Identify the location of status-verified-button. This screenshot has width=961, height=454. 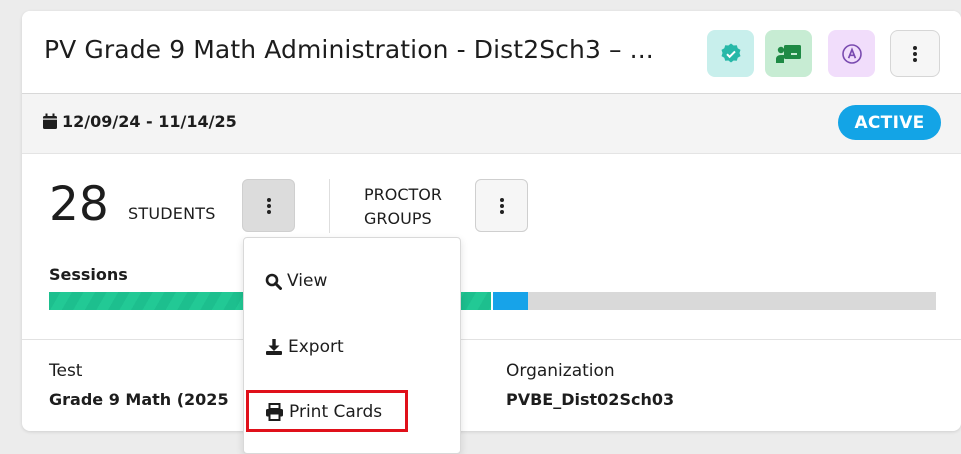
(730, 53).